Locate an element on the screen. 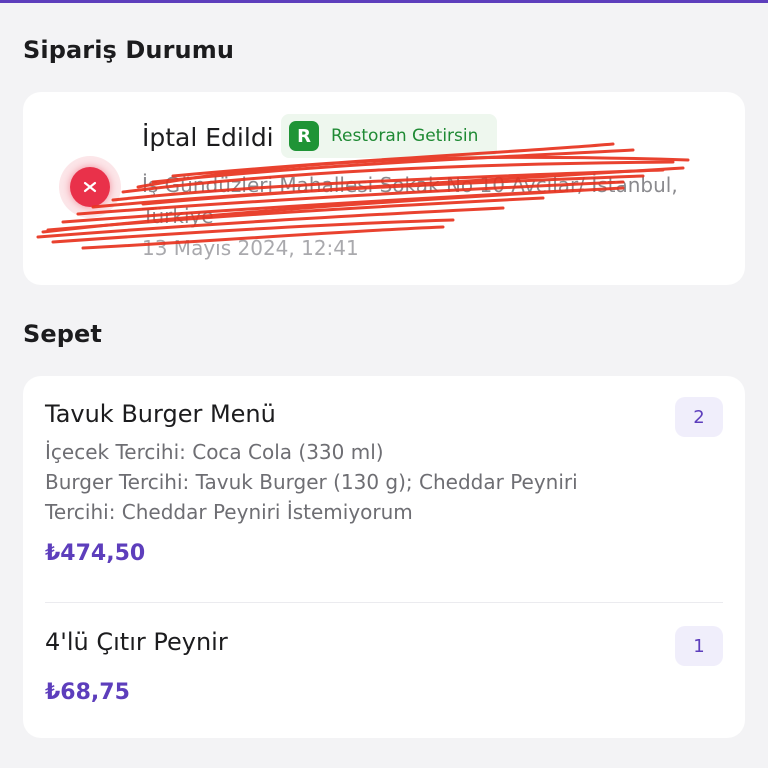 This screenshot has width=768, height=768. order-status-title: Sipariş Durumu is located at coordinates (129, 50).